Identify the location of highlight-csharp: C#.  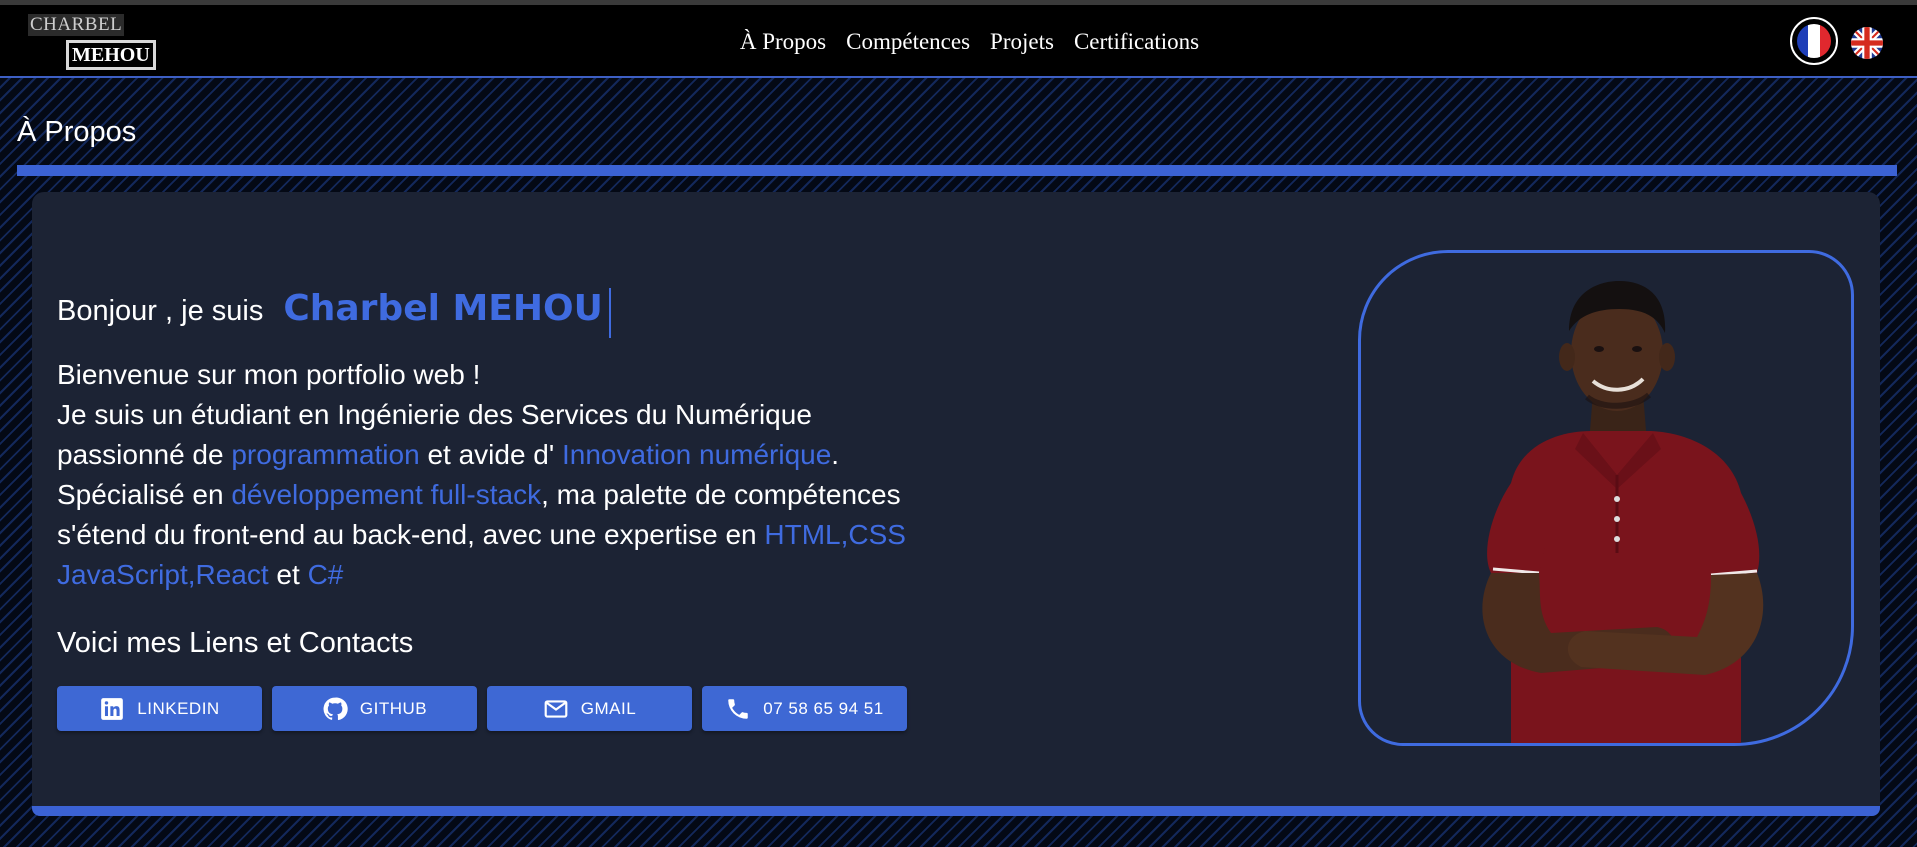
(325, 574).